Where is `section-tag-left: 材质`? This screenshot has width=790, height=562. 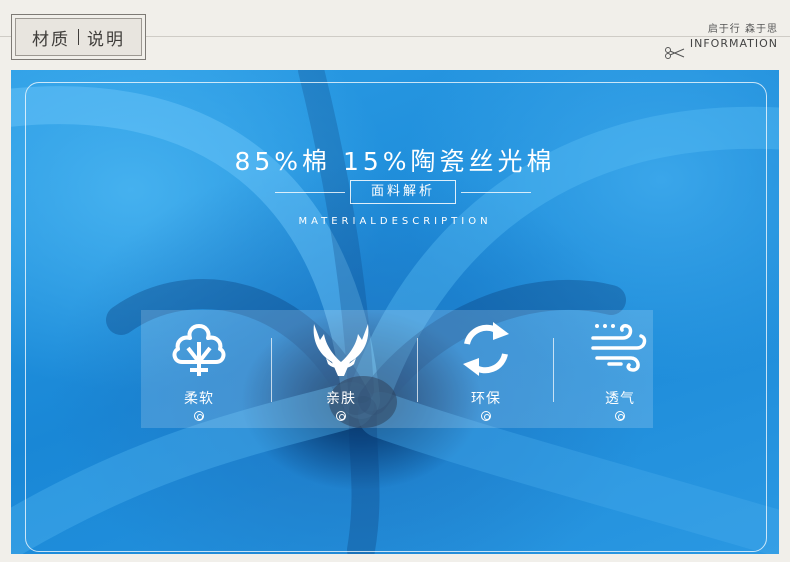
section-tag-left: 材质 is located at coordinates (51, 39).